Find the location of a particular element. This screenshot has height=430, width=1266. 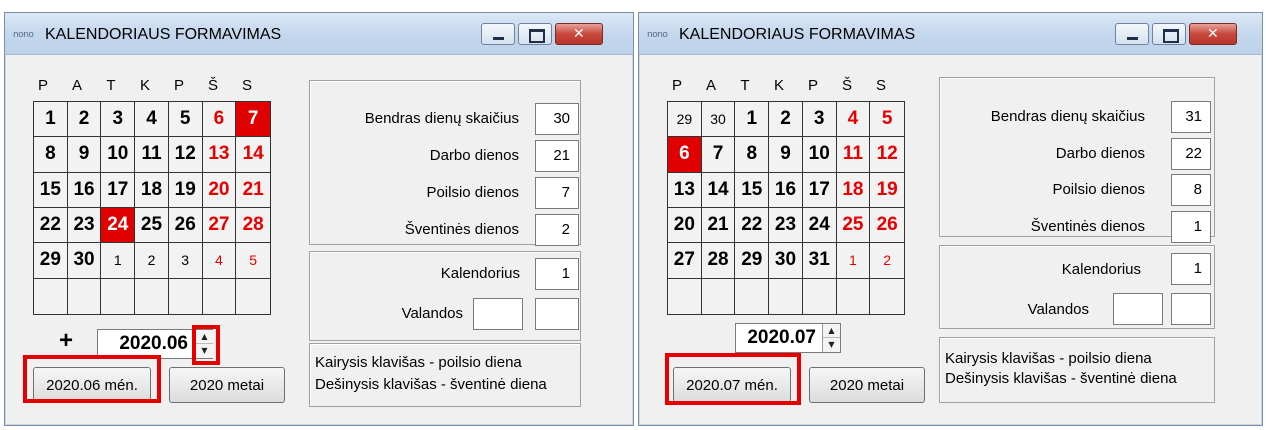

calendar-day-cell: 12 is located at coordinates (887, 155).